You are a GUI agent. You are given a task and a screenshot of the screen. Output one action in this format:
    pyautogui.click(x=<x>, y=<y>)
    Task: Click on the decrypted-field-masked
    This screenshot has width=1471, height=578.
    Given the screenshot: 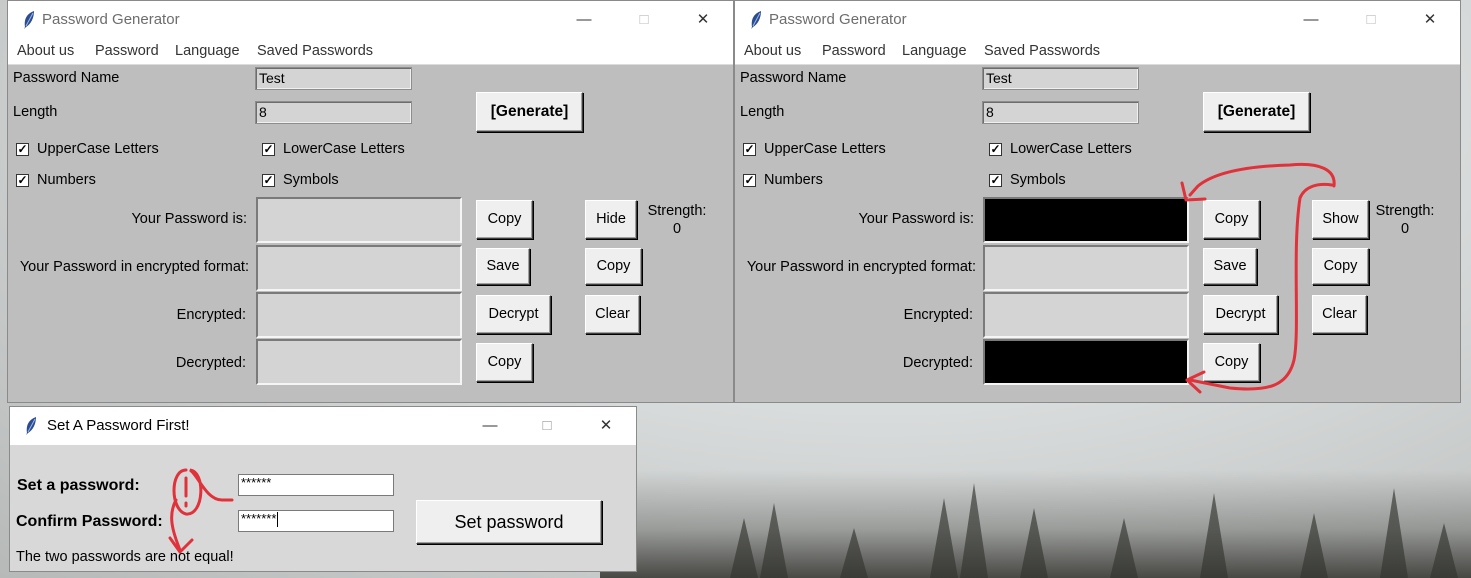 What is the action you would take?
    pyautogui.click(x=1086, y=362)
    